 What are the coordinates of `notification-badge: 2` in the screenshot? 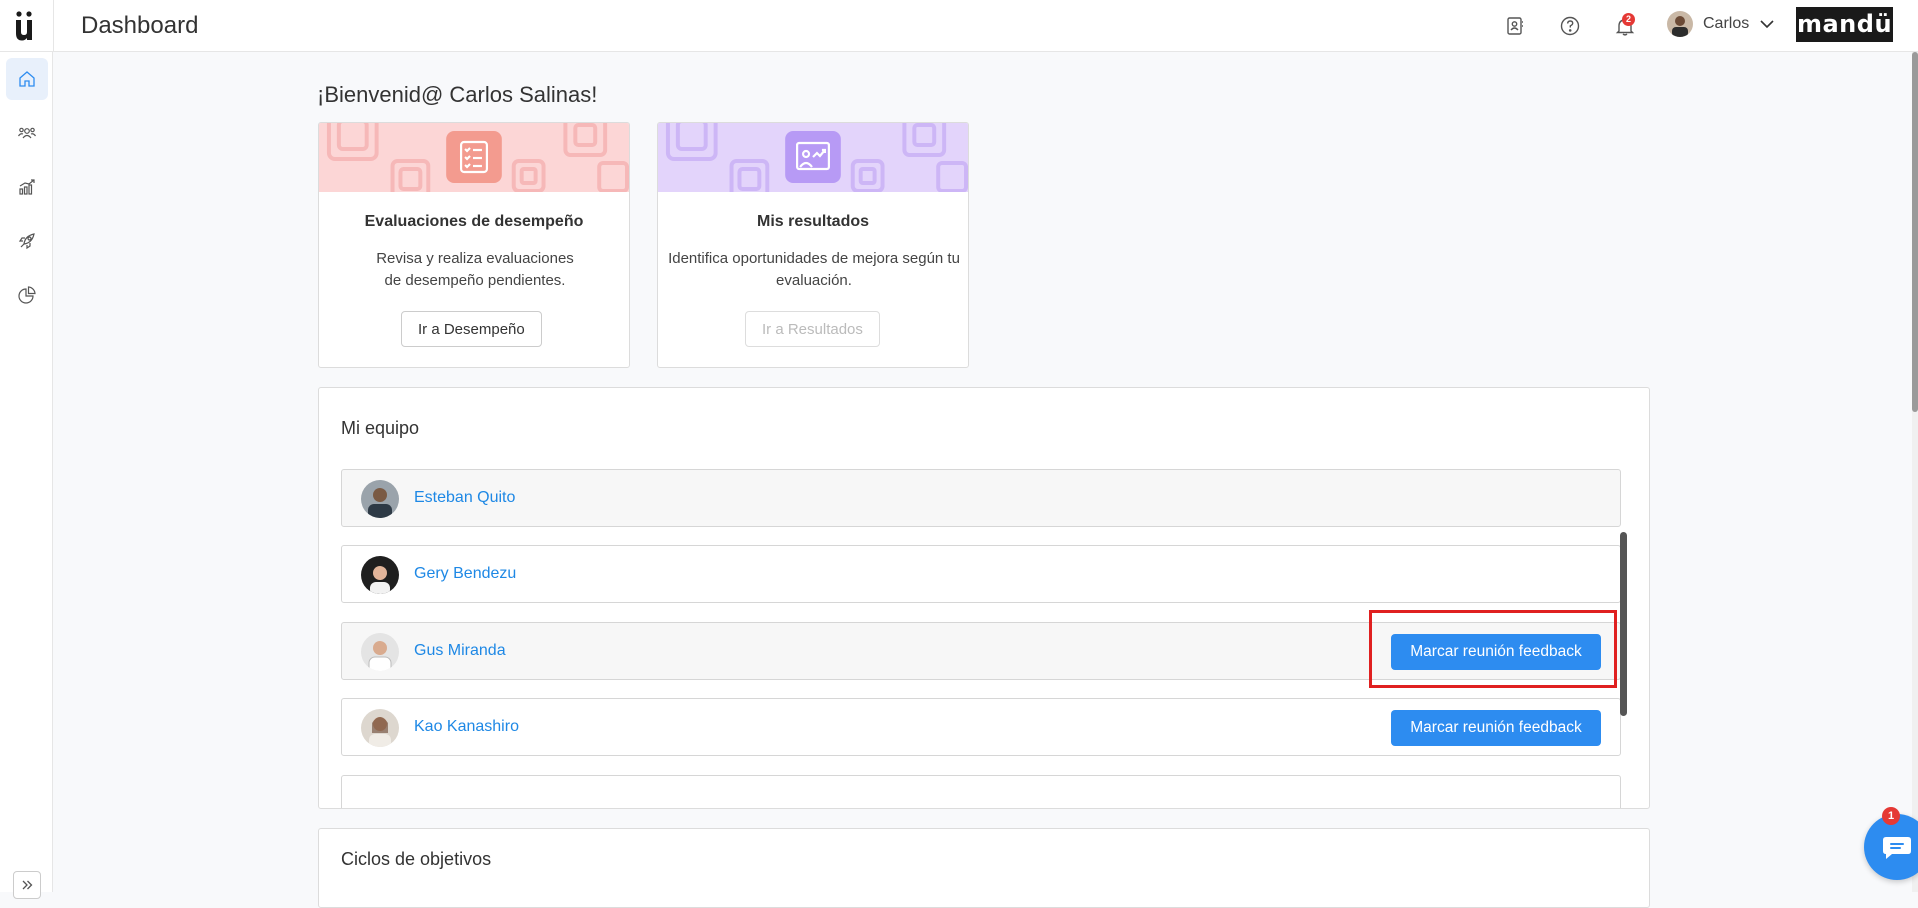 It's located at (1628, 19).